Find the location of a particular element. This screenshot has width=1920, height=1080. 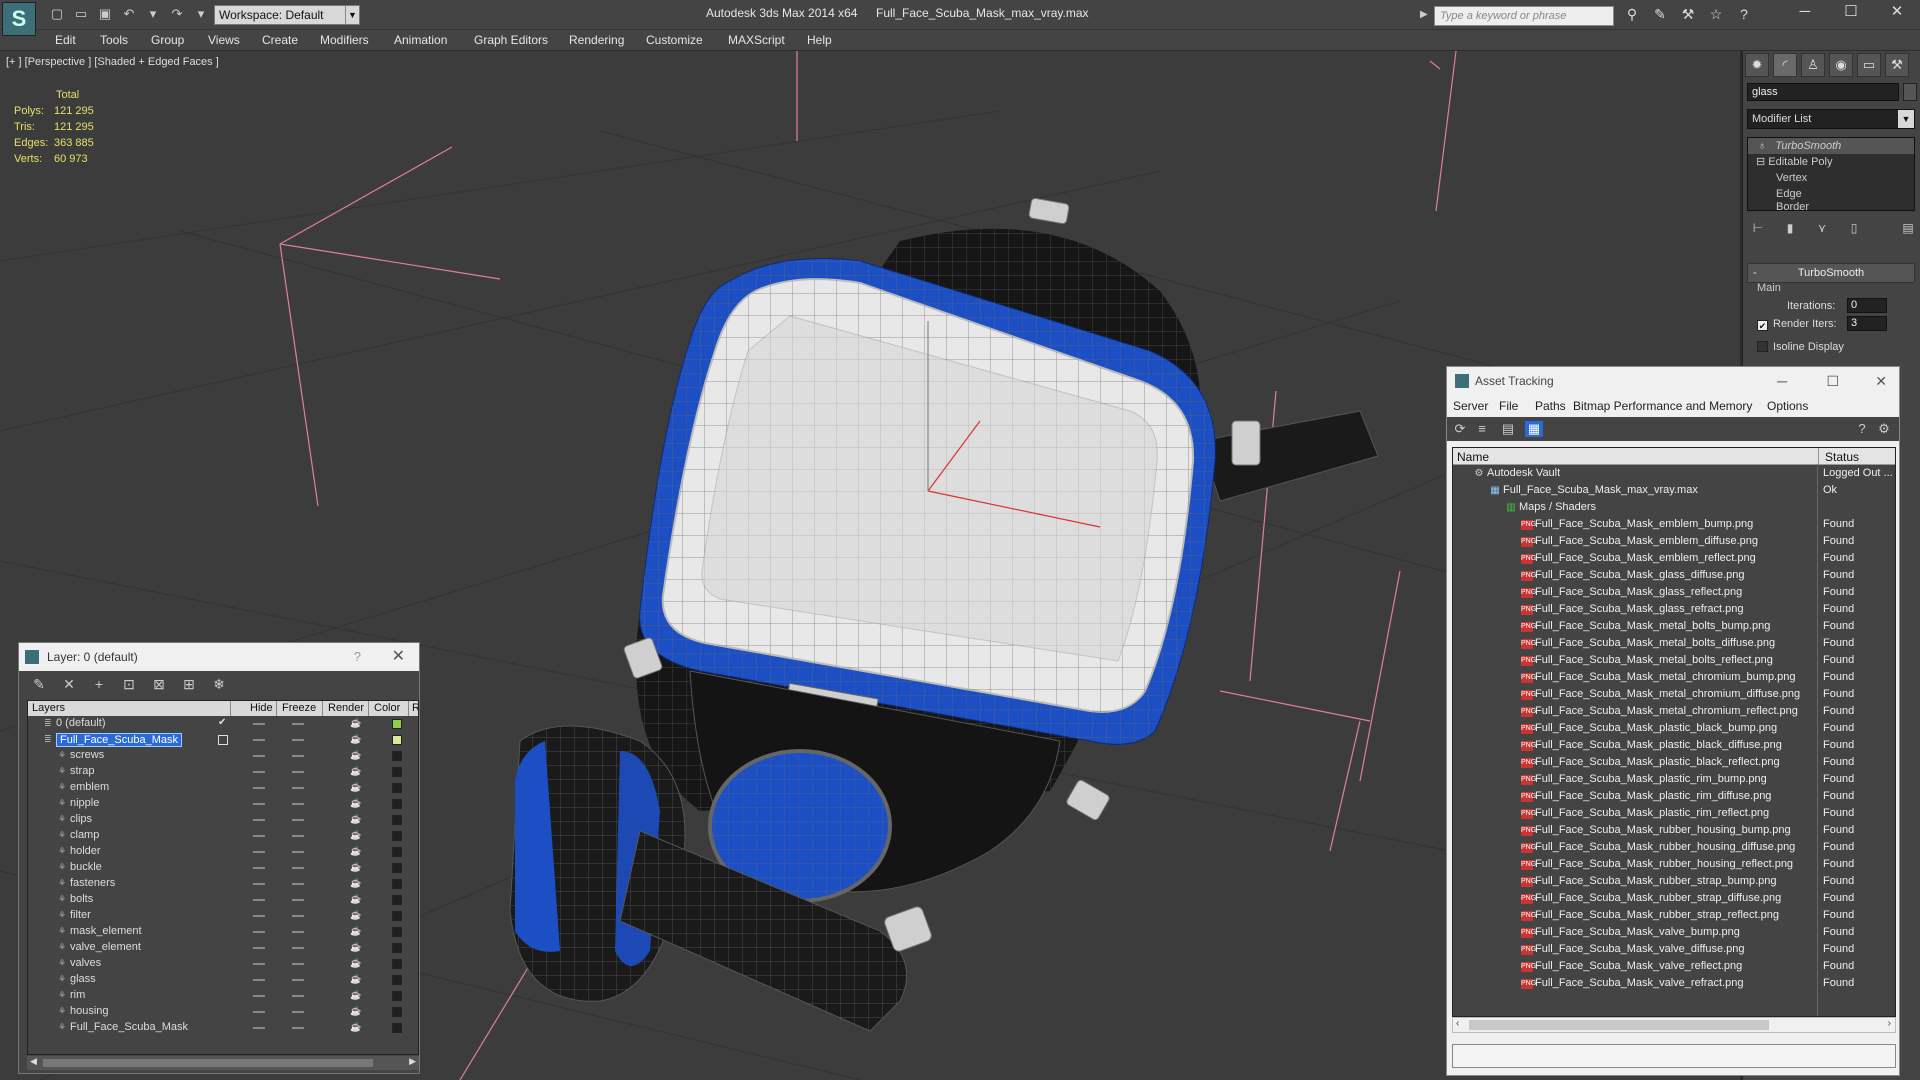

menu-help: Help is located at coordinates (819, 40).